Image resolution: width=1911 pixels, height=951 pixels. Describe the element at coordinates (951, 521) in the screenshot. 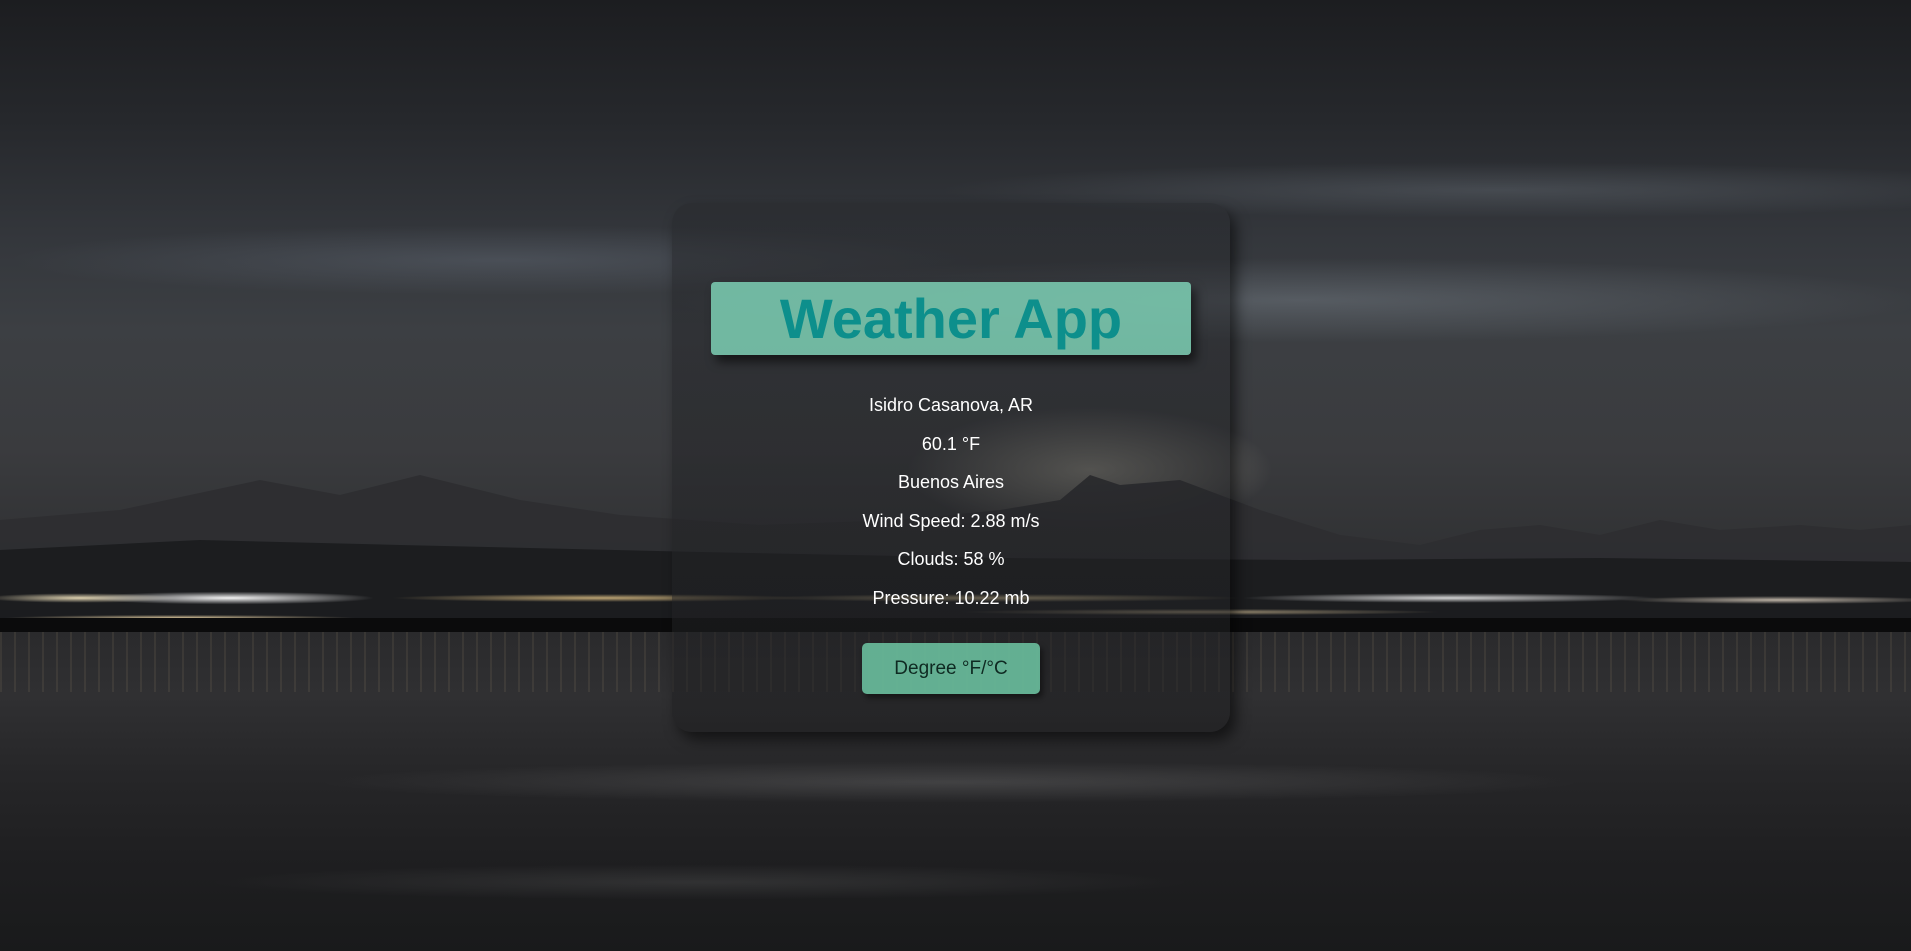

I see `wind-speed-text: Wind Speed: 2.88 m/s` at that location.